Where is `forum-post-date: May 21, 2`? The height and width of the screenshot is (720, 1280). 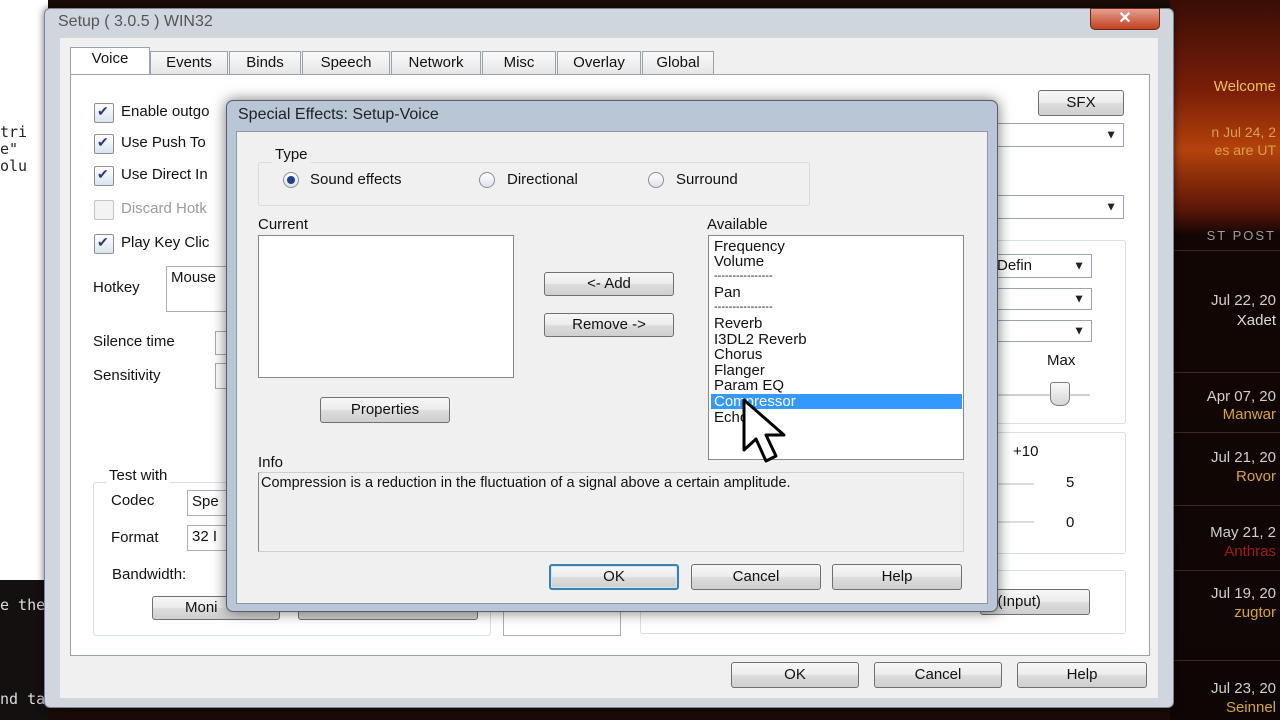 forum-post-date: May 21, 2 is located at coordinates (1243, 532).